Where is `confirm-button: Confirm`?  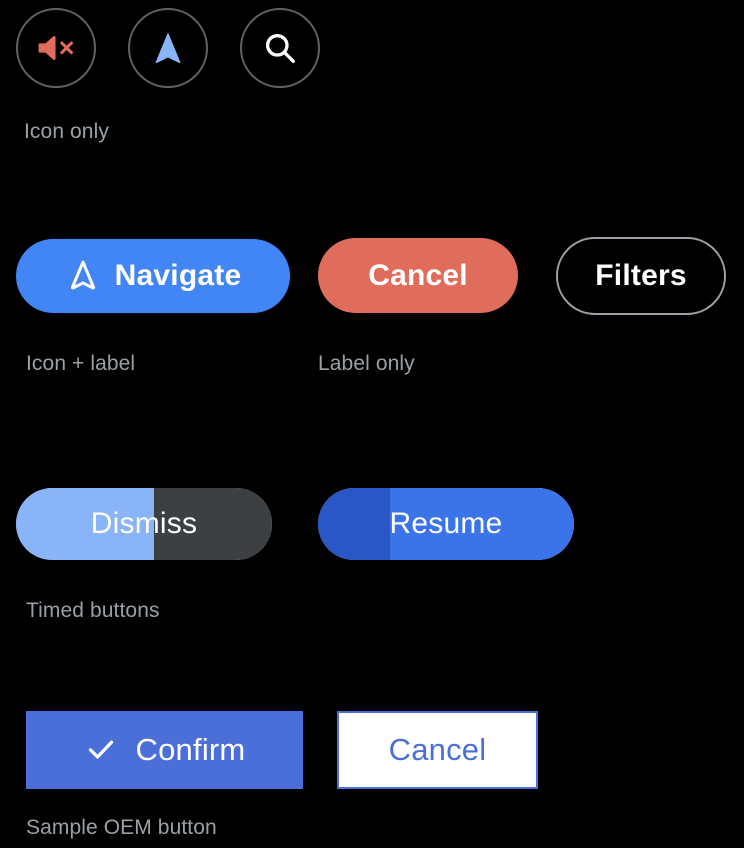
confirm-button: Confirm is located at coordinates (164, 750).